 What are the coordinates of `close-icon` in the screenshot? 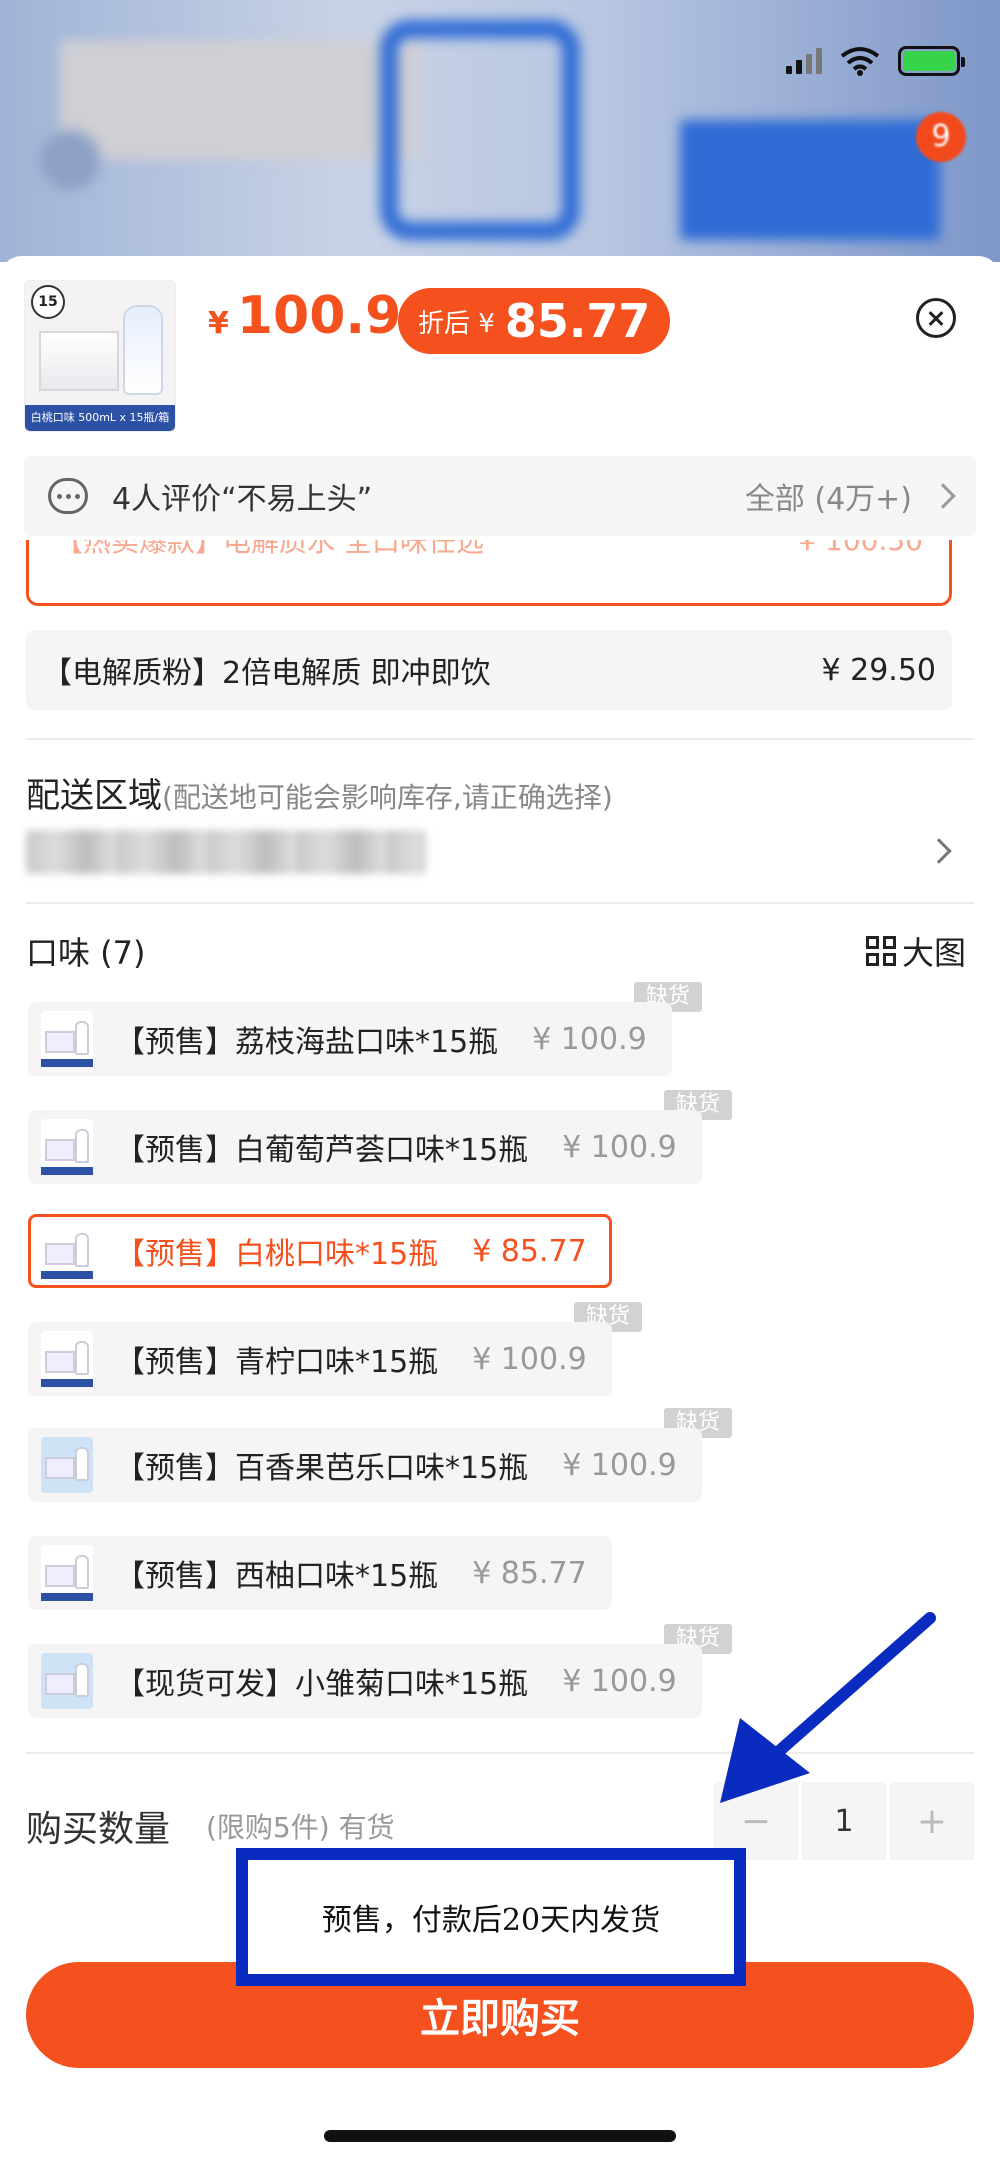 It's located at (936, 318).